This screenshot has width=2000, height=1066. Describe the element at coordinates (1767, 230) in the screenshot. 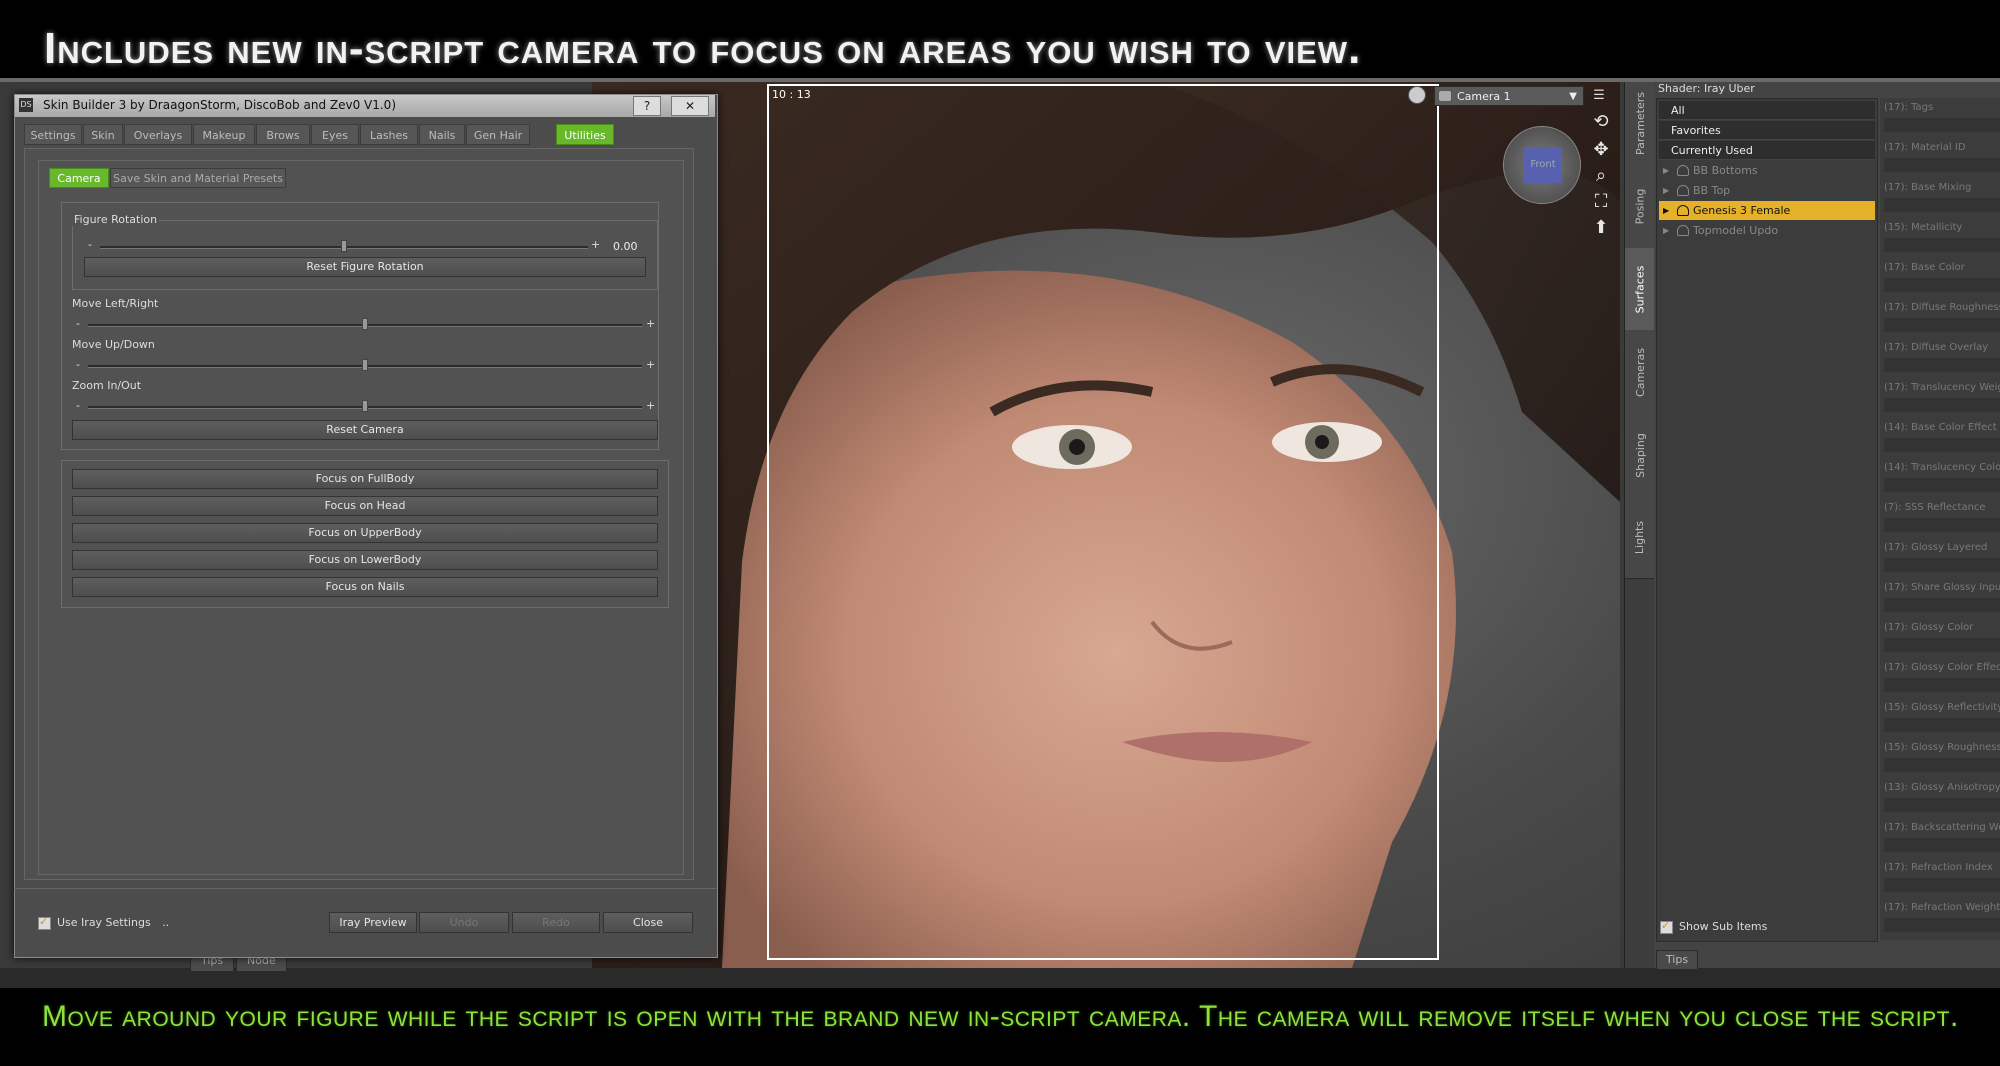

I see `tree-item-topmodel-updo: ▶ Topmodel Updo` at that location.